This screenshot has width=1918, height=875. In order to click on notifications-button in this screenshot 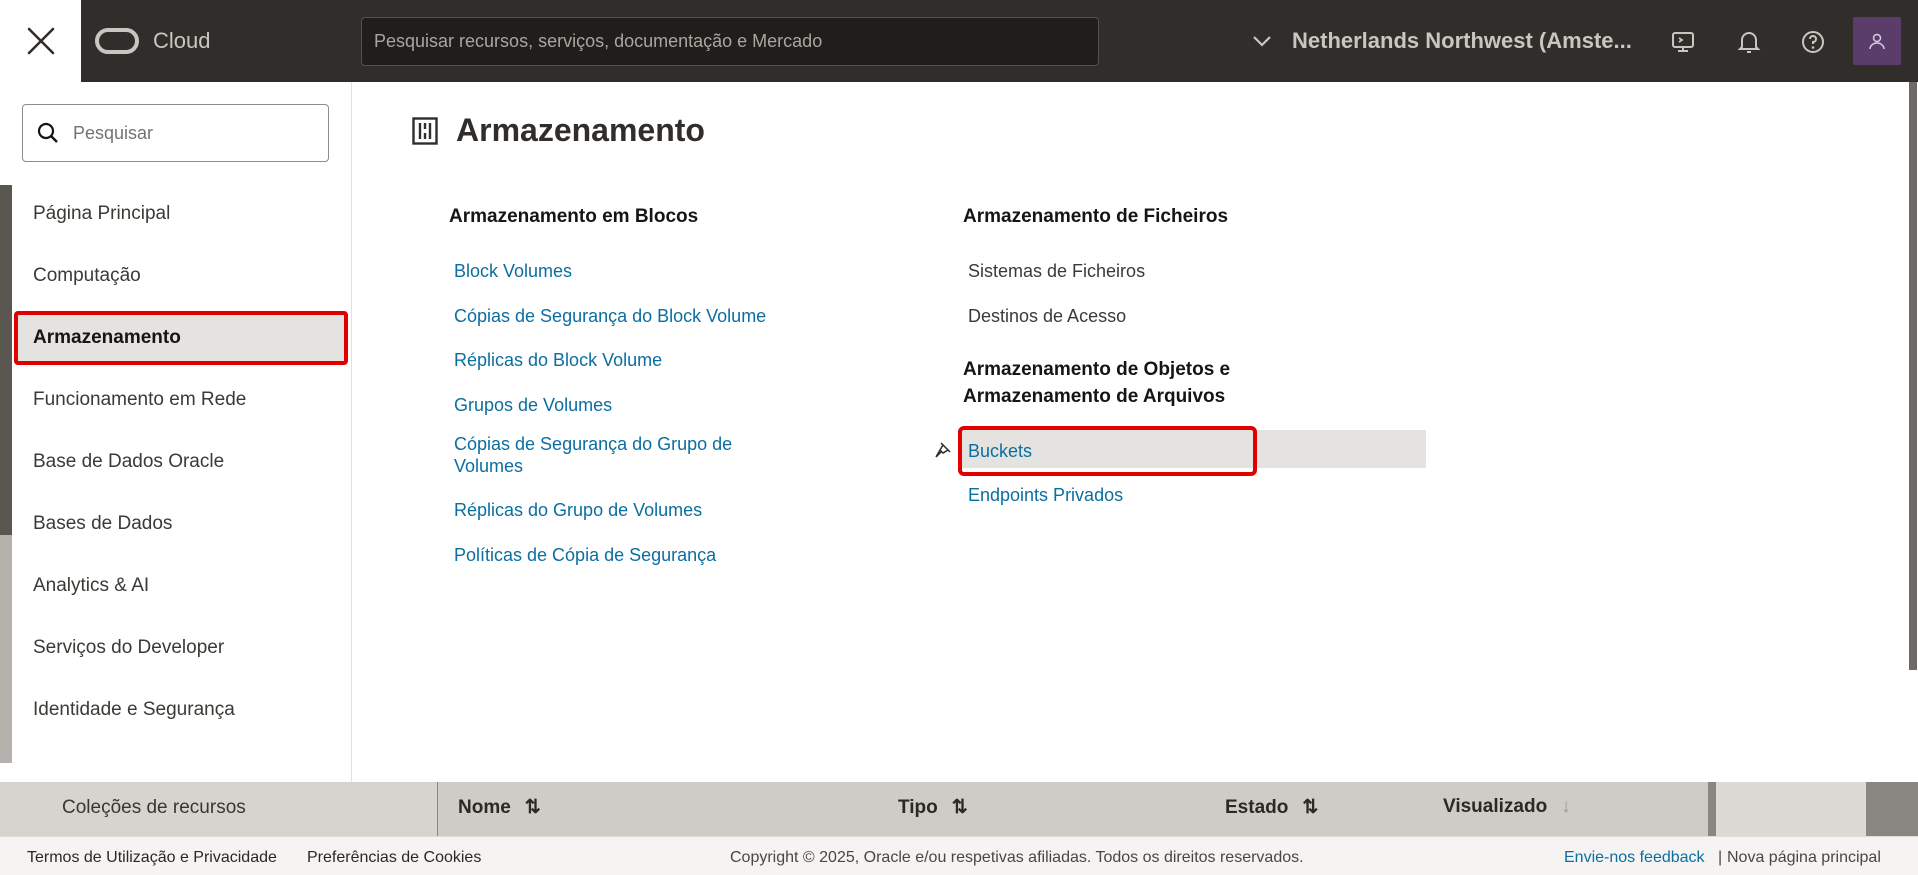, I will do `click(1749, 42)`.